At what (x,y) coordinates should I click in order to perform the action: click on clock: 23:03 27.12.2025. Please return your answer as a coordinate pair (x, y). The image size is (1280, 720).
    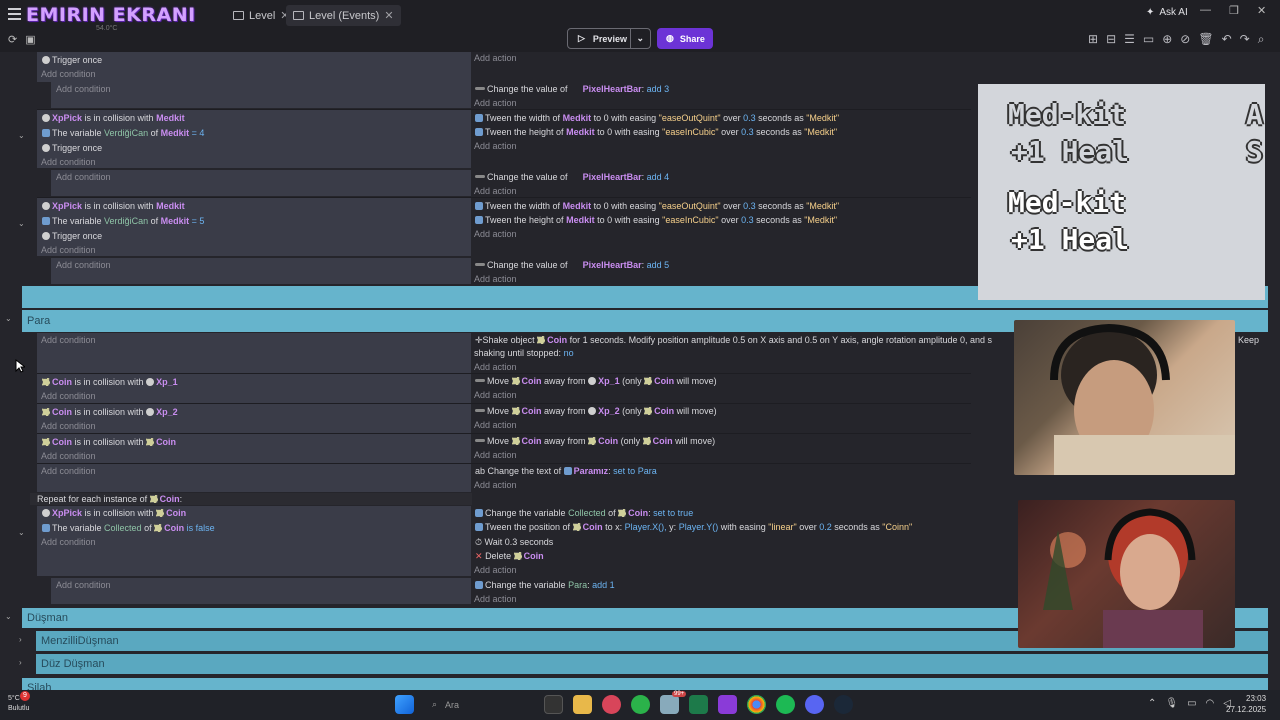
    Looking at the image, I should click on (1246, 704).